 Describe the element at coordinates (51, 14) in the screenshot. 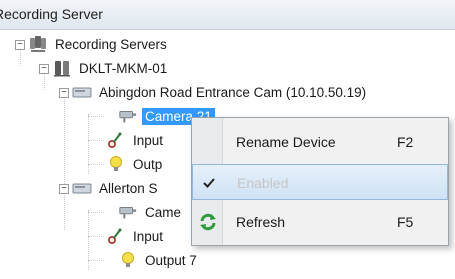

I see `panel-title: Recording Server` at that location.